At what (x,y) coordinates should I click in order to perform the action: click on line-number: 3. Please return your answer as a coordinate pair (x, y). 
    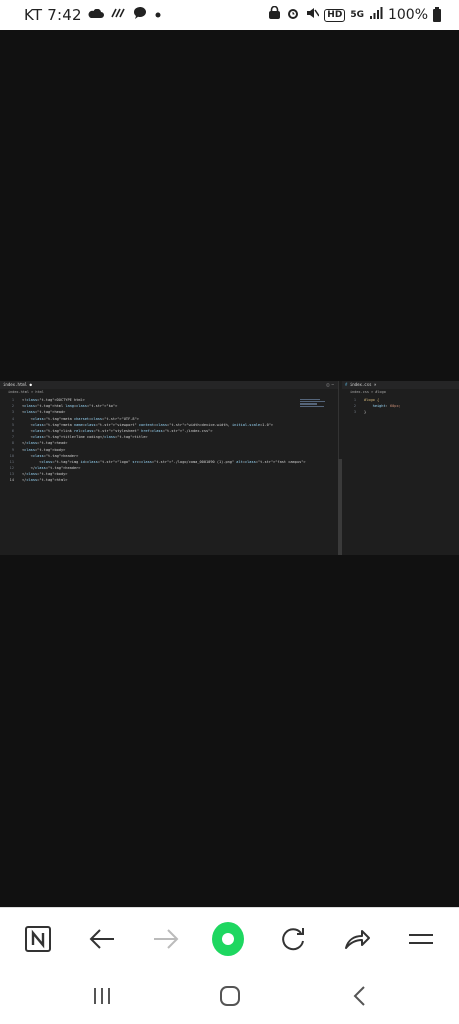
    Looking at the image, I should click on (354, 412).